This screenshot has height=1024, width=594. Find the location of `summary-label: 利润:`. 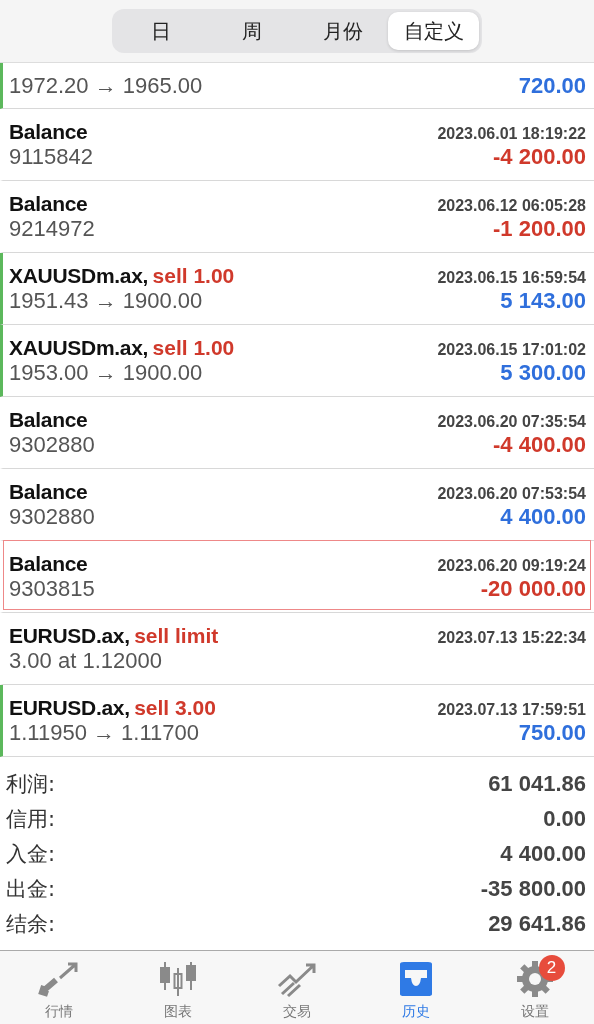

summary-label: 利润: is located at coordinates (31, 784).